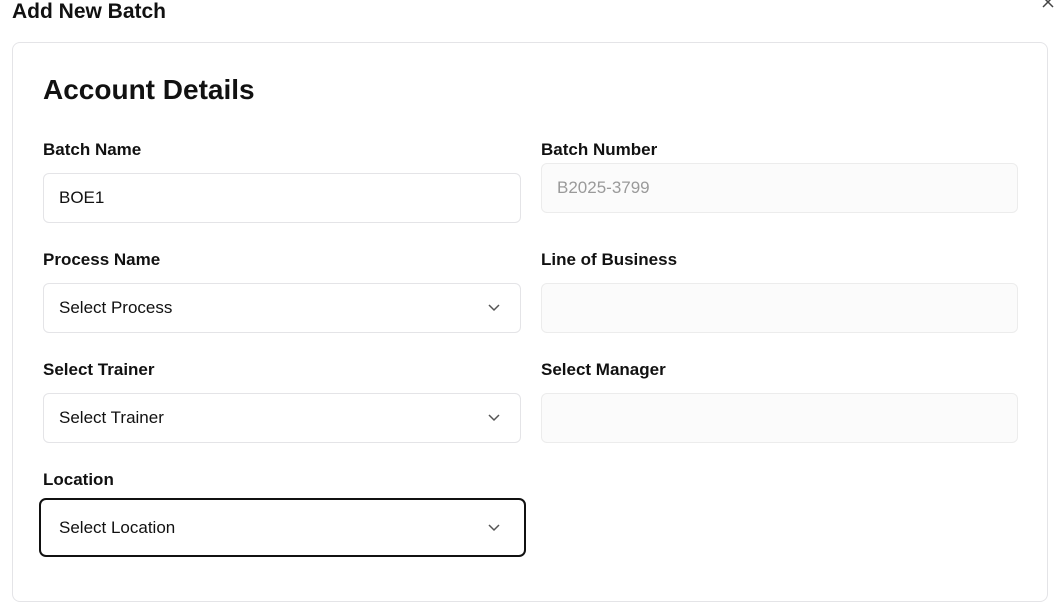 The width and height of the screenshot is (1057, 602). What do you see at coordinates (102, 259) in the screenshot?
I see `process-name-label: Process Name` at bounding box center [102, 259].